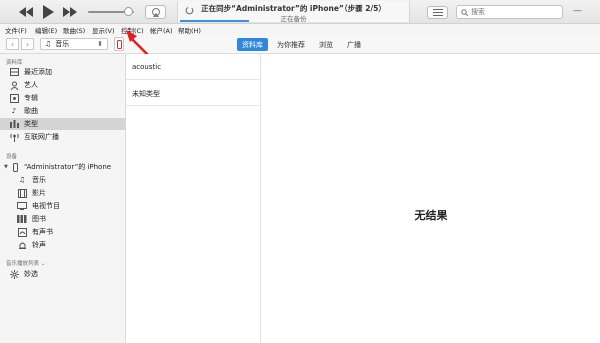  What do you see at coordinates (62, 124) in the screenshot?
I see `sidebar-item-genres: 类型` at bounding box center [62, 124].